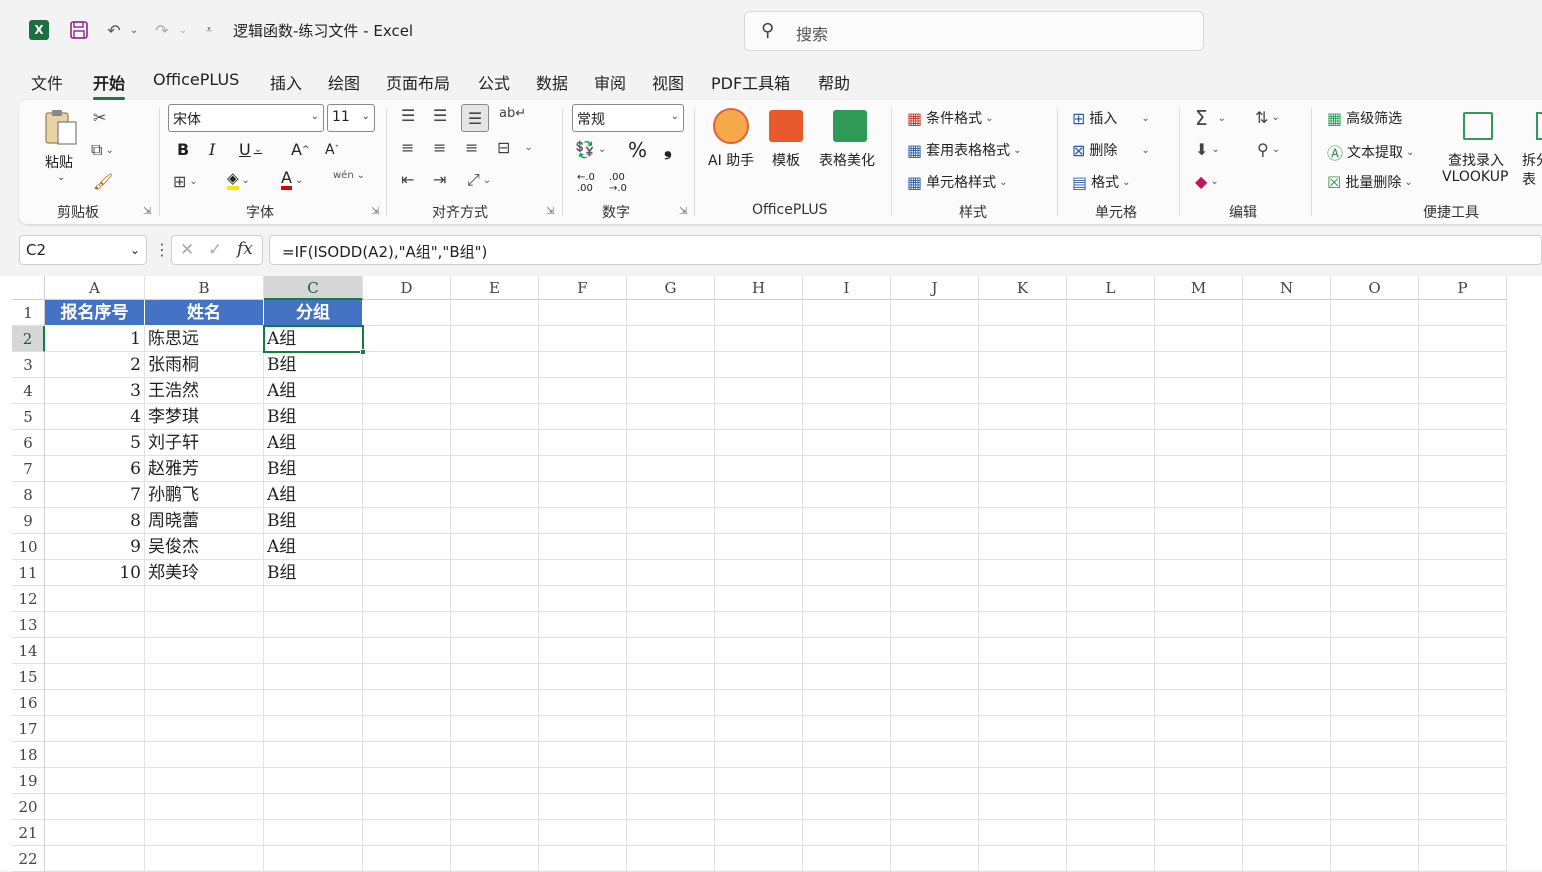 The image size is (1542, 872). I want to click on cell-a19, so click(95, 781).